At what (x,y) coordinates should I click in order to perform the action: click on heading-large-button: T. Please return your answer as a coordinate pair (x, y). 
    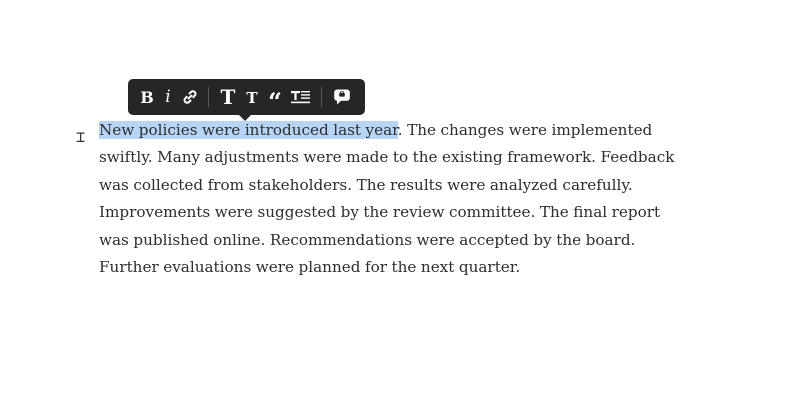
    Looking at the image, I should click on (228, 97).